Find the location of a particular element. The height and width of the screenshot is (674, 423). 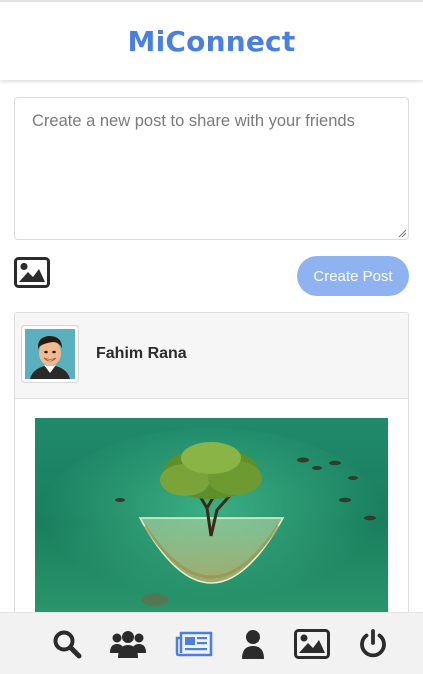

user-icon is located at coordinates (253, 644).